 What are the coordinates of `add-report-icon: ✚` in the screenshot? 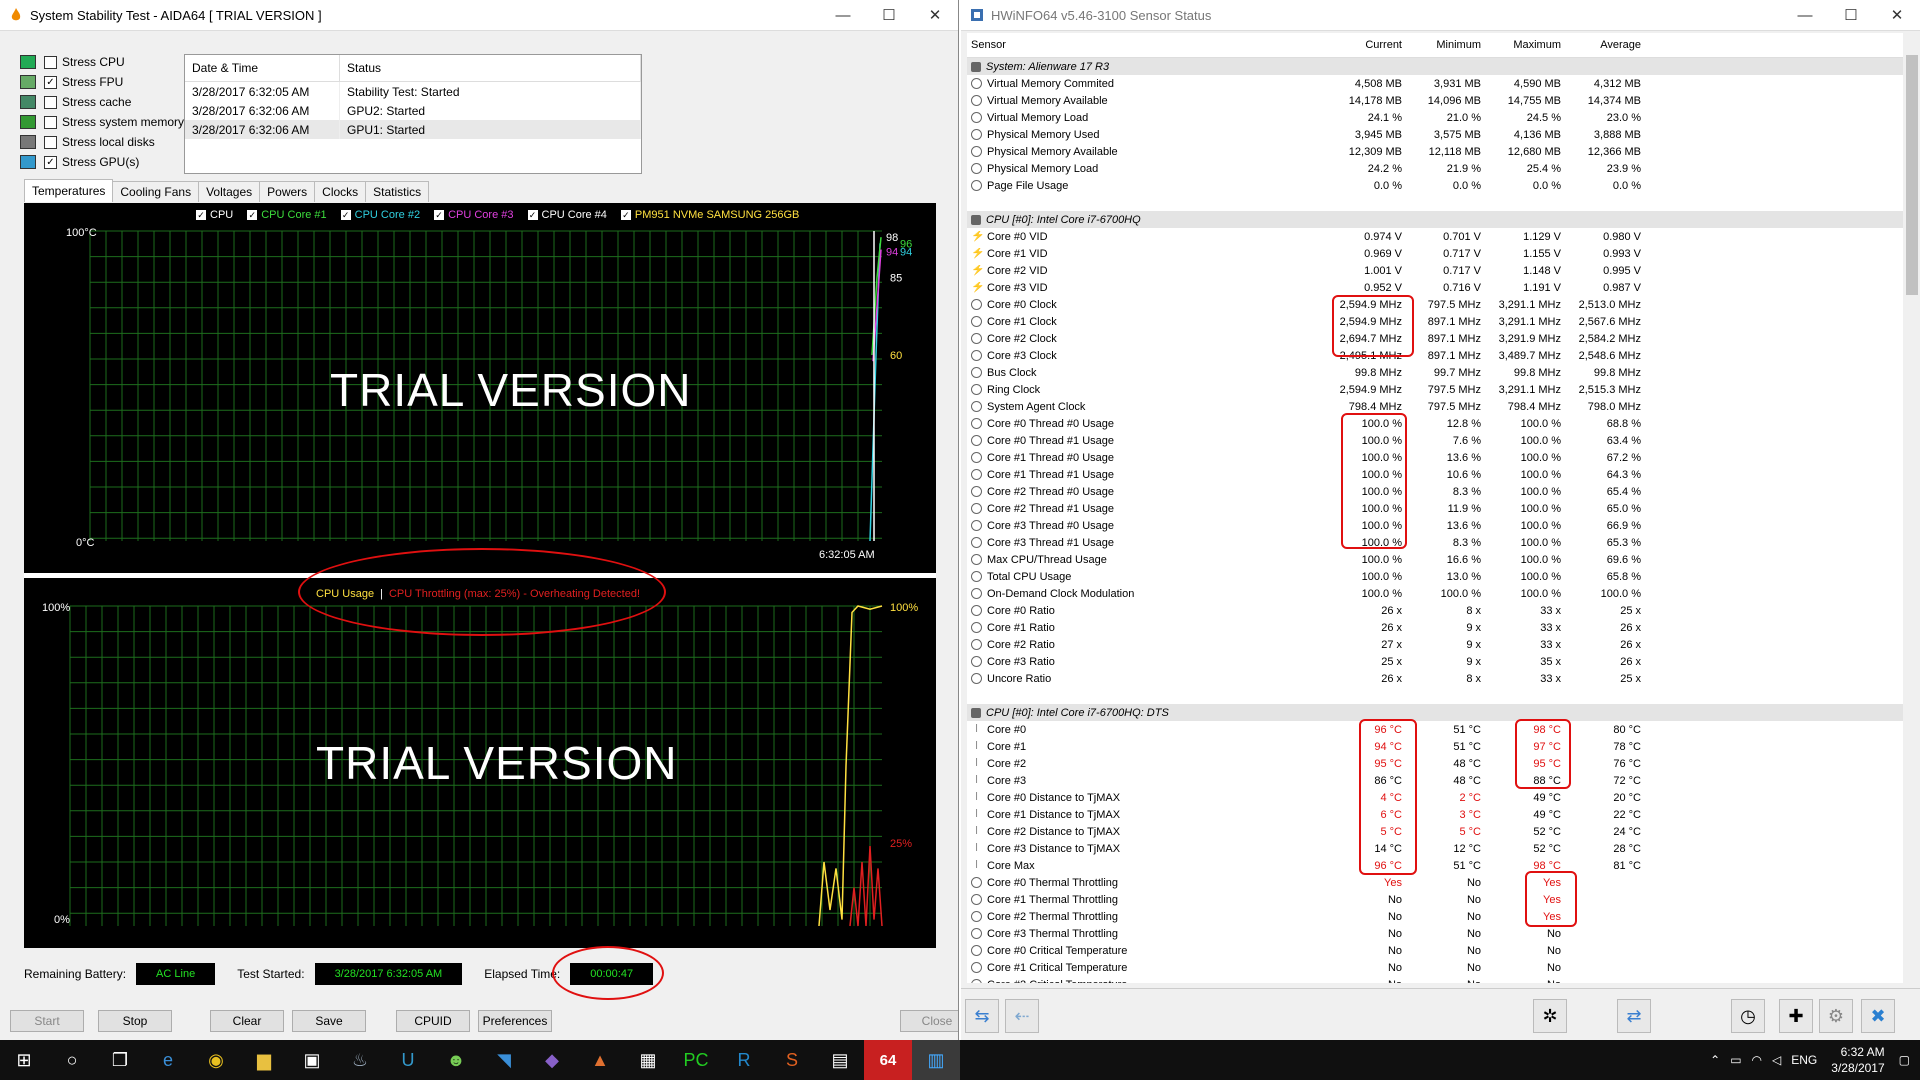 It's located at (1796, 1016).